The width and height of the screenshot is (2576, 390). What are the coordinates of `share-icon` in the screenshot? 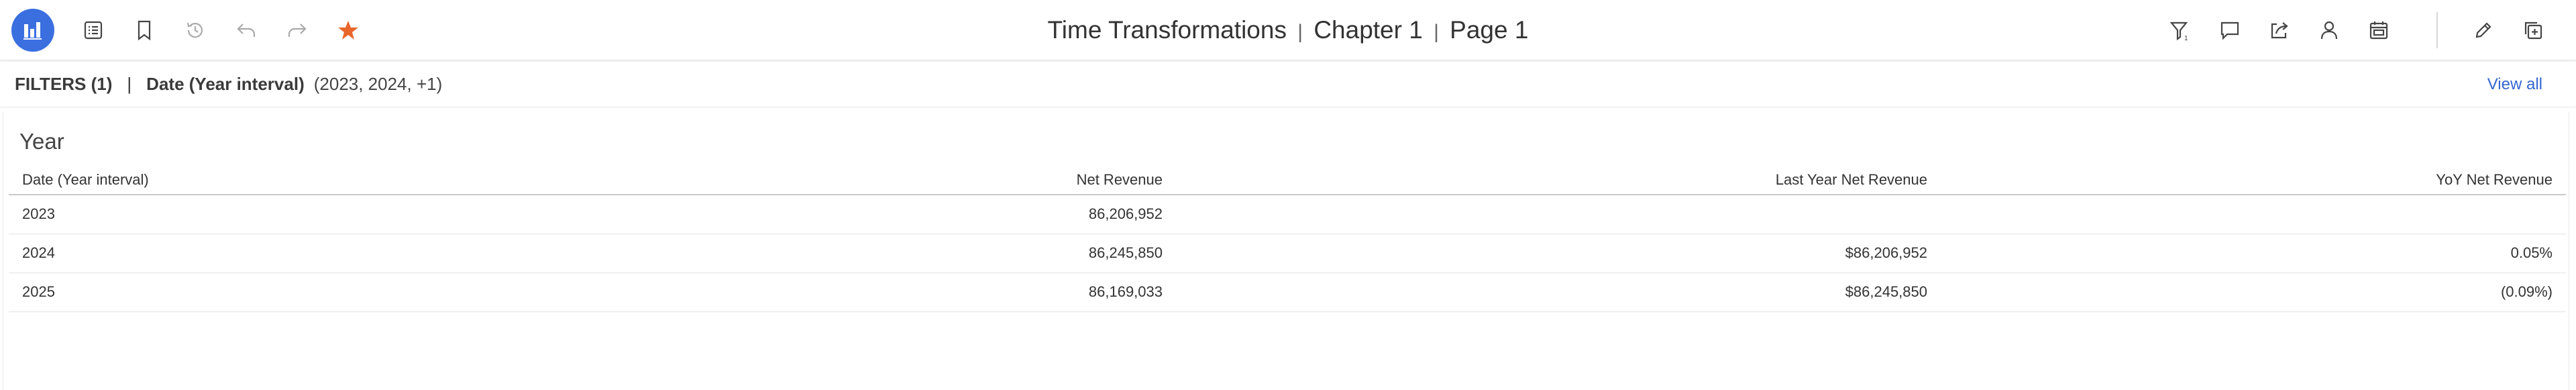 It's located at (2279, 30).